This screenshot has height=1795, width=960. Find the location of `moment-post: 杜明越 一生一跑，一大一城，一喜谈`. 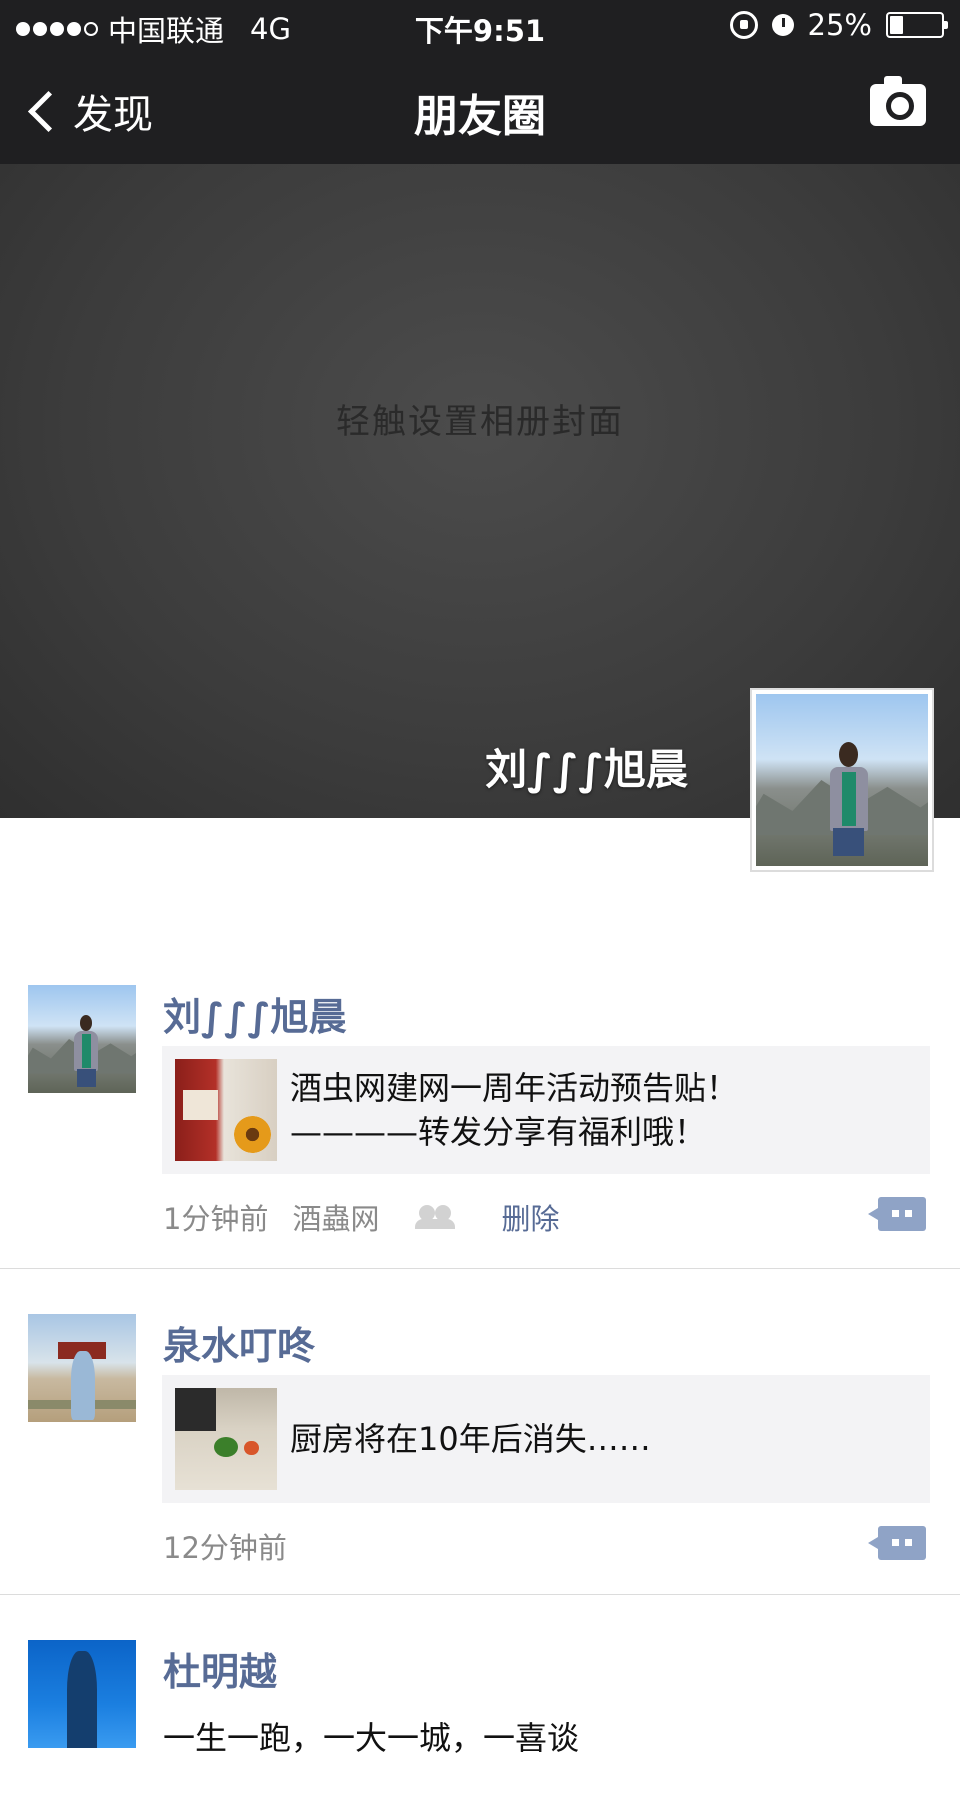

moment-post: 杜明越 一生一跑，一大一城，一喜谈 is located at coordinates (480, 1695).